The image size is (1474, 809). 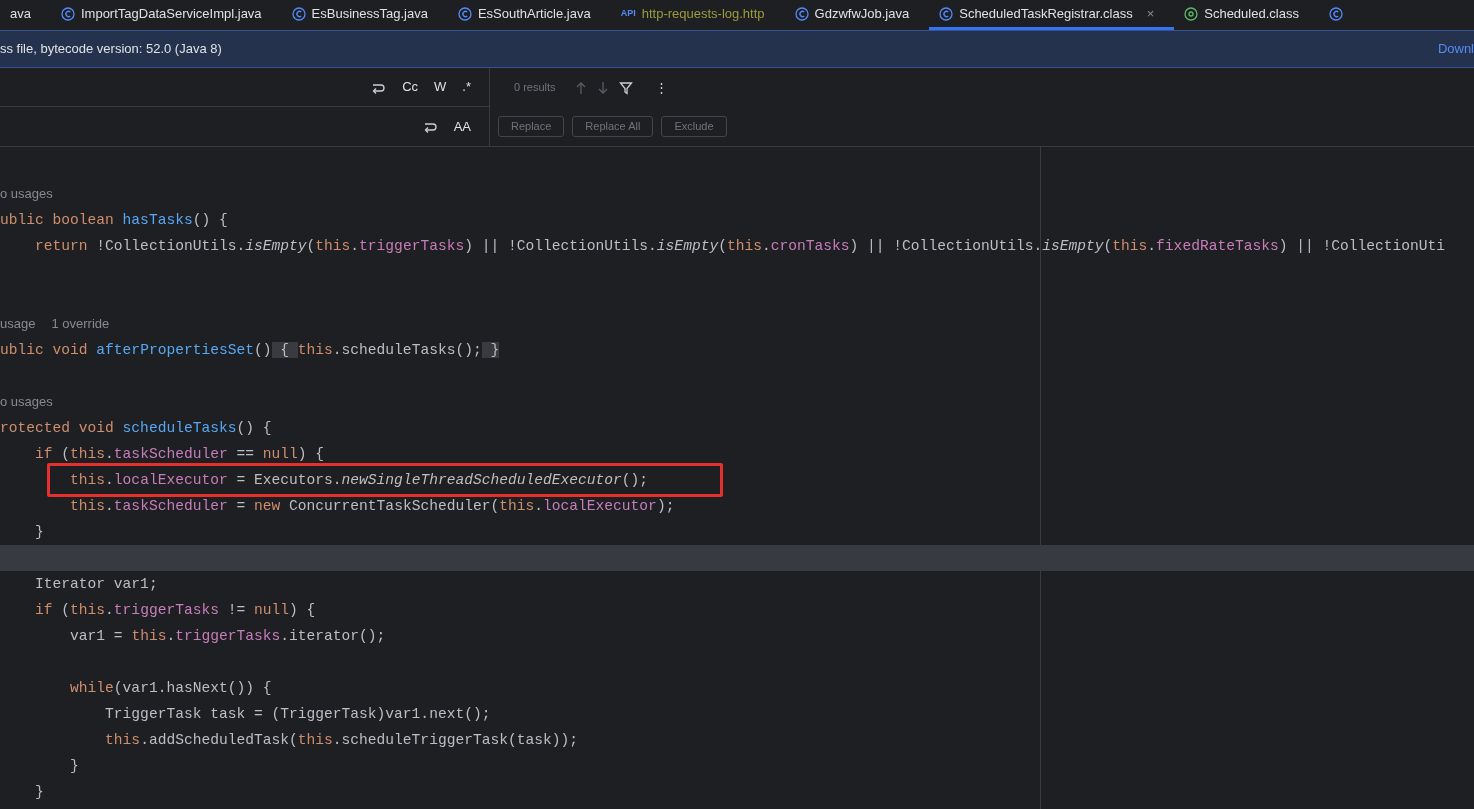 I want to click on code-line: return !CollectionUtils.isEmpty(this.triggerTasks) || !CollectionUtils.isEmpty(this.cronTasks) || !CollectionUtils.isEmpty(this.fixedRateTasks) || !CollectionUti, so click(x=740, y=246).